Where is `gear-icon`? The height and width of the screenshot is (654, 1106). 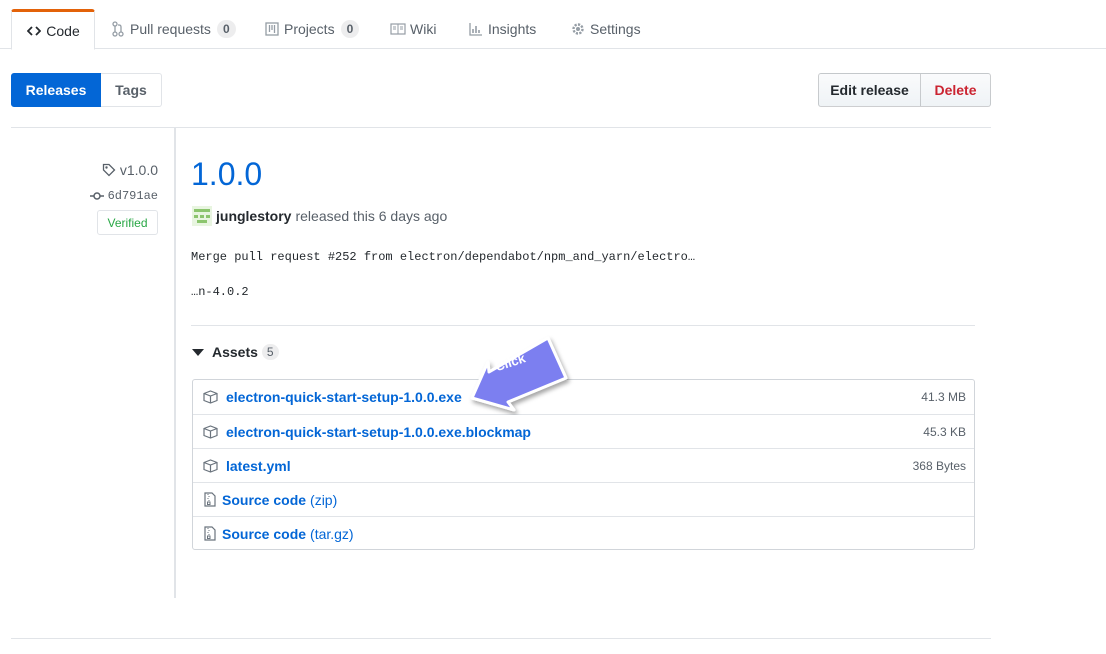
gear-icon is located at coordinates (578, 29).